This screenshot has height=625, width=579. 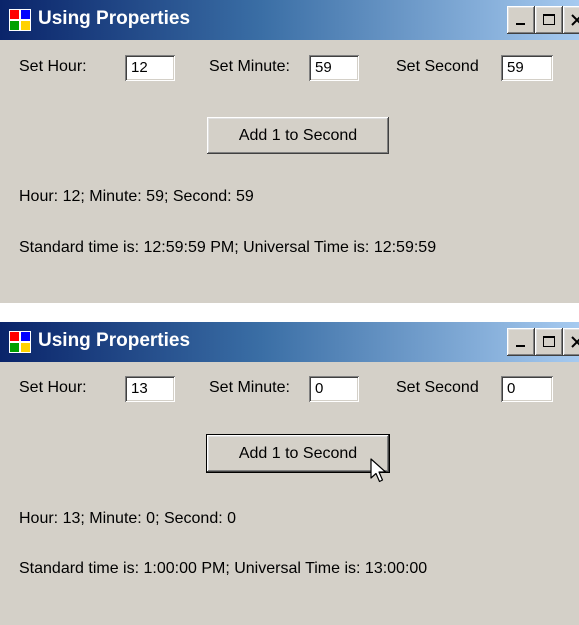 I want to click on set-minute-field: 59, so click(x=334, y=68).